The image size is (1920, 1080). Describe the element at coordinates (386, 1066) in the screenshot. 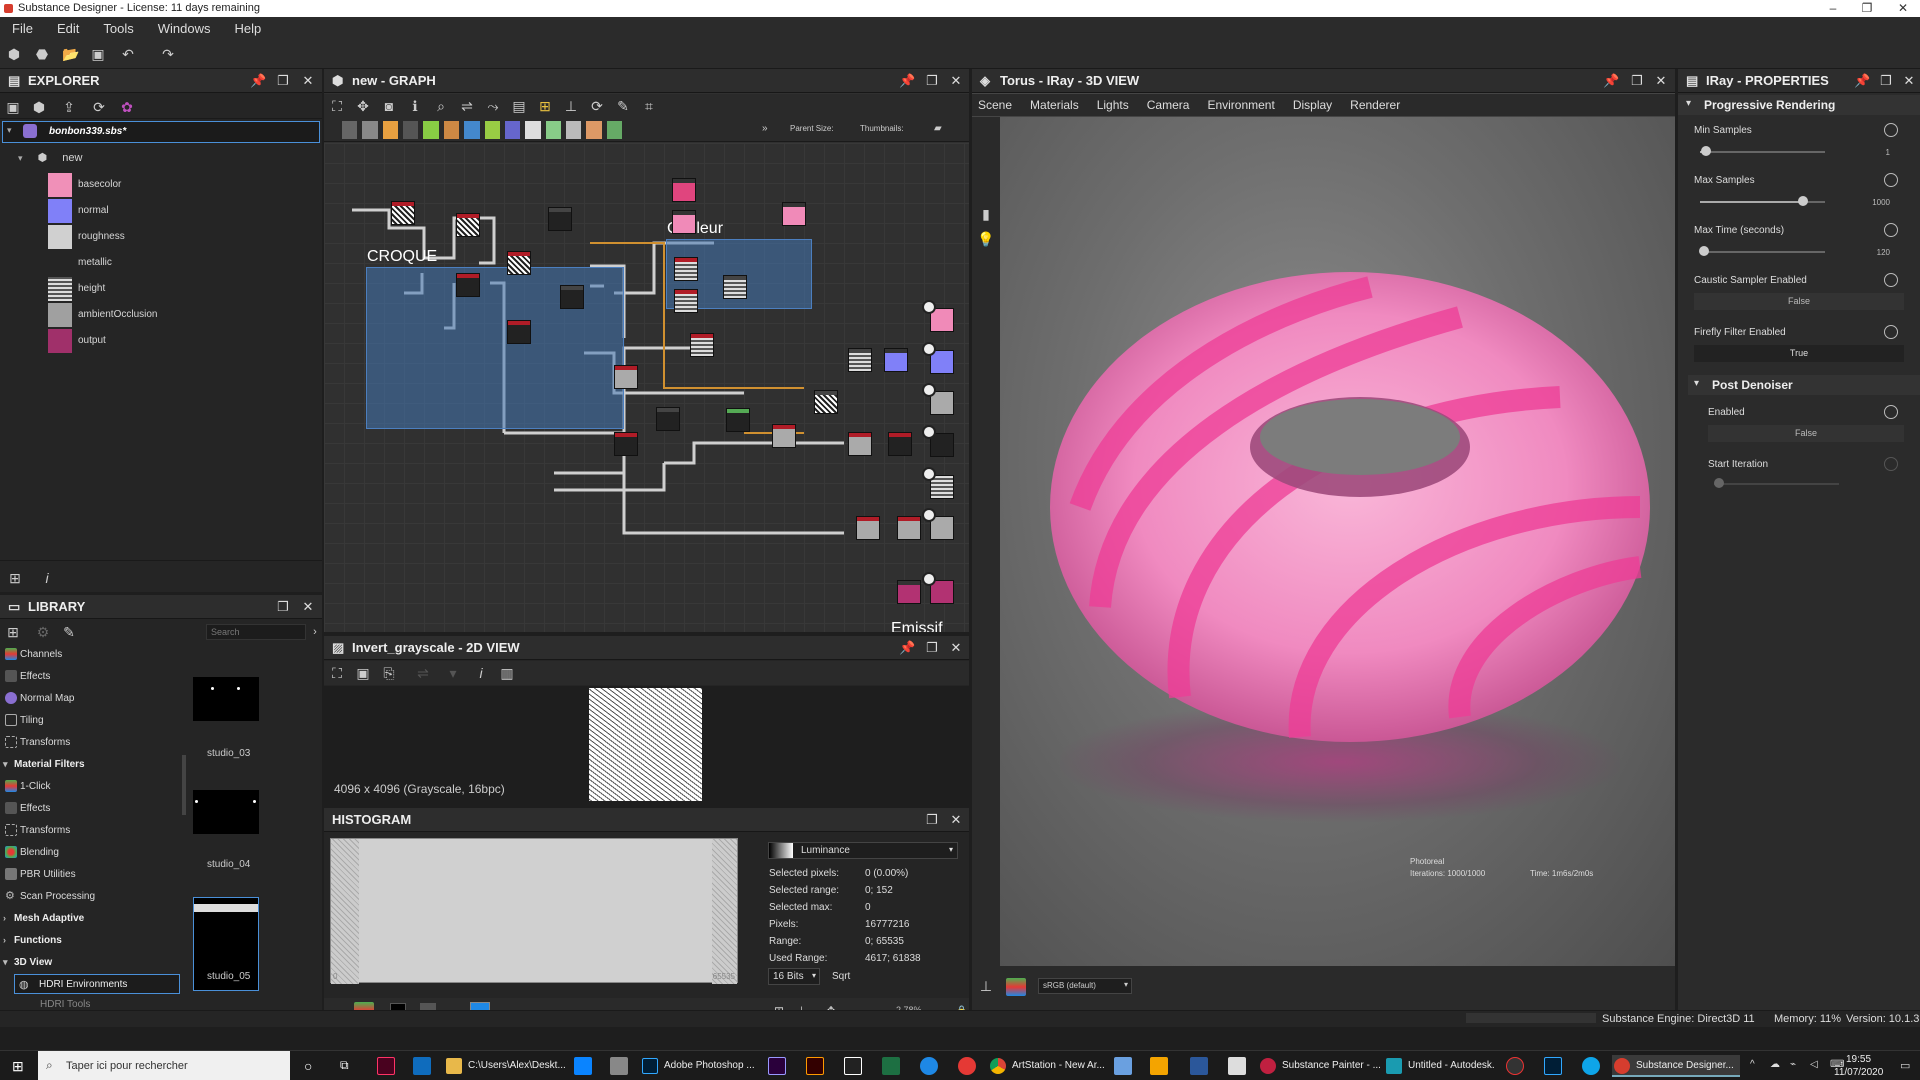

I see `indesign-icon` at that location.